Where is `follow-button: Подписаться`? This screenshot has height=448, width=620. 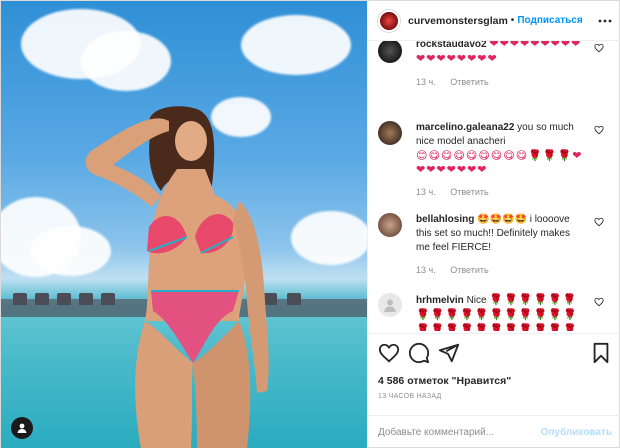
follow-button: Подписаться is located at coordinates (549, 20).